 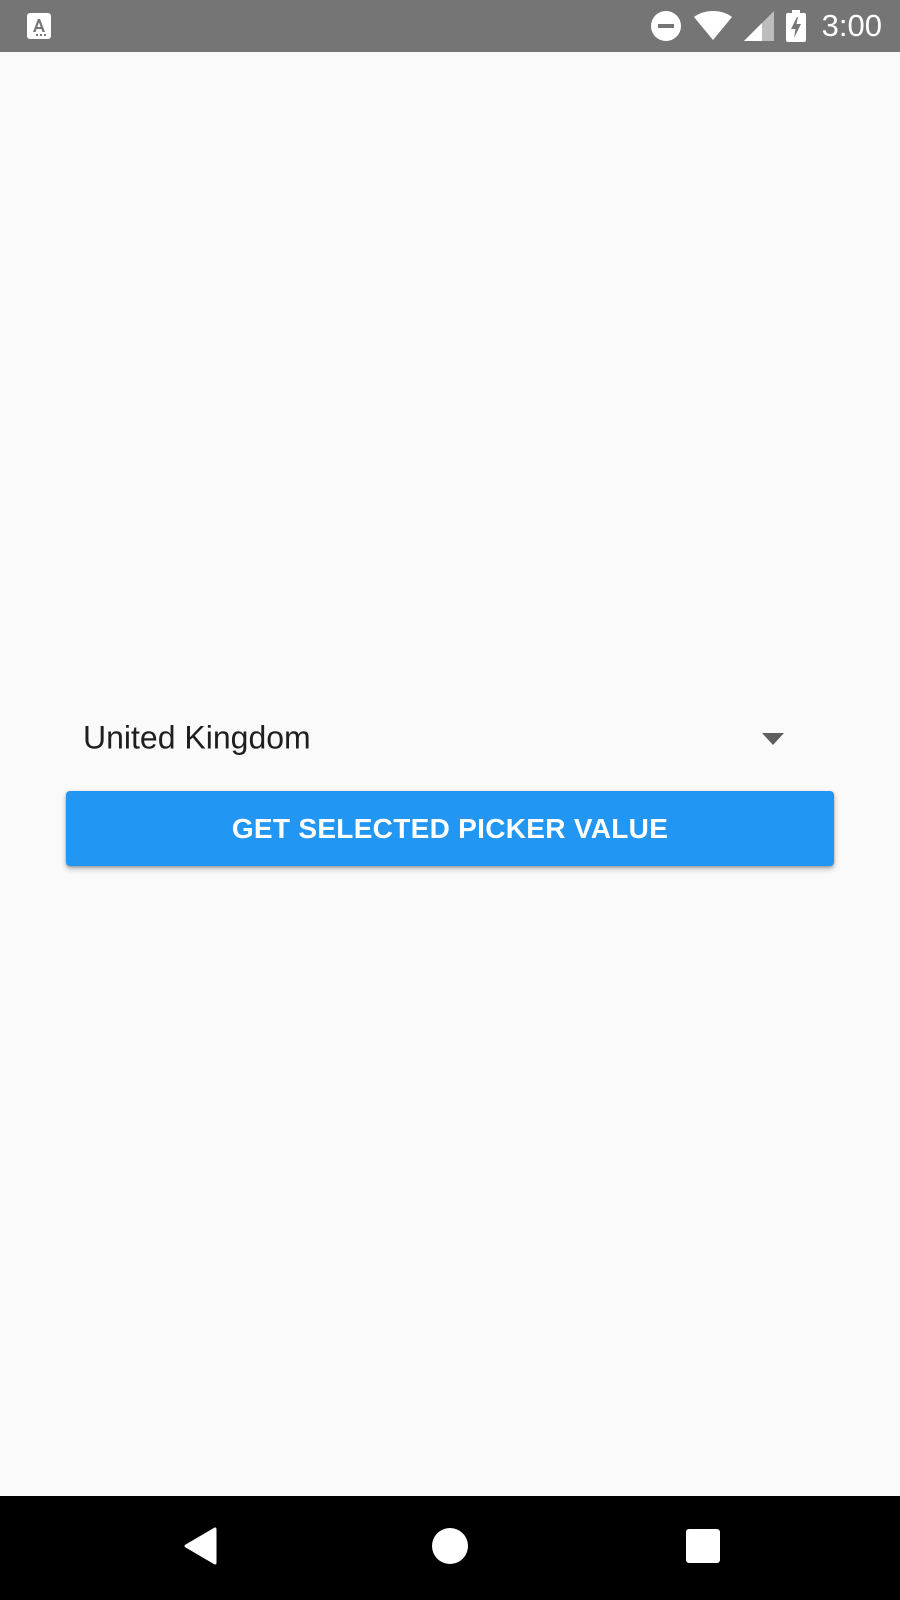 I want to click on back-button, so click(x=200, y=1548).